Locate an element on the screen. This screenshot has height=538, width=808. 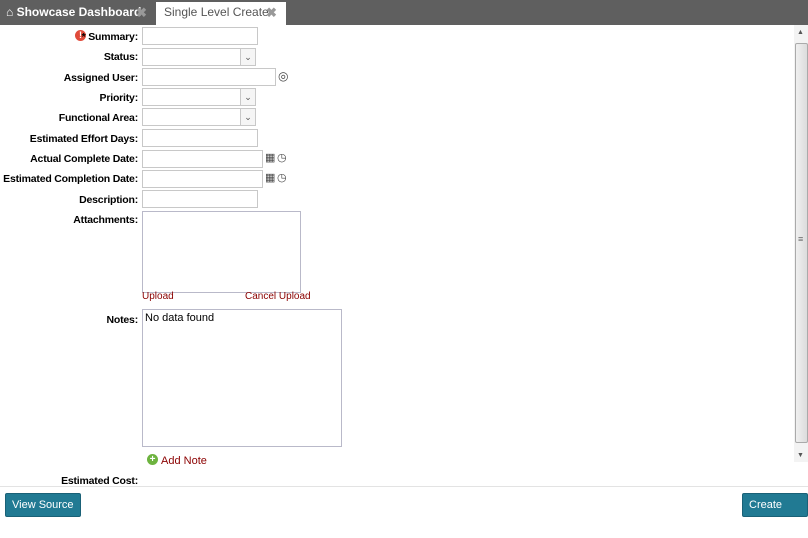
grip-icon: ≡ is located at coordinates (801, 239).